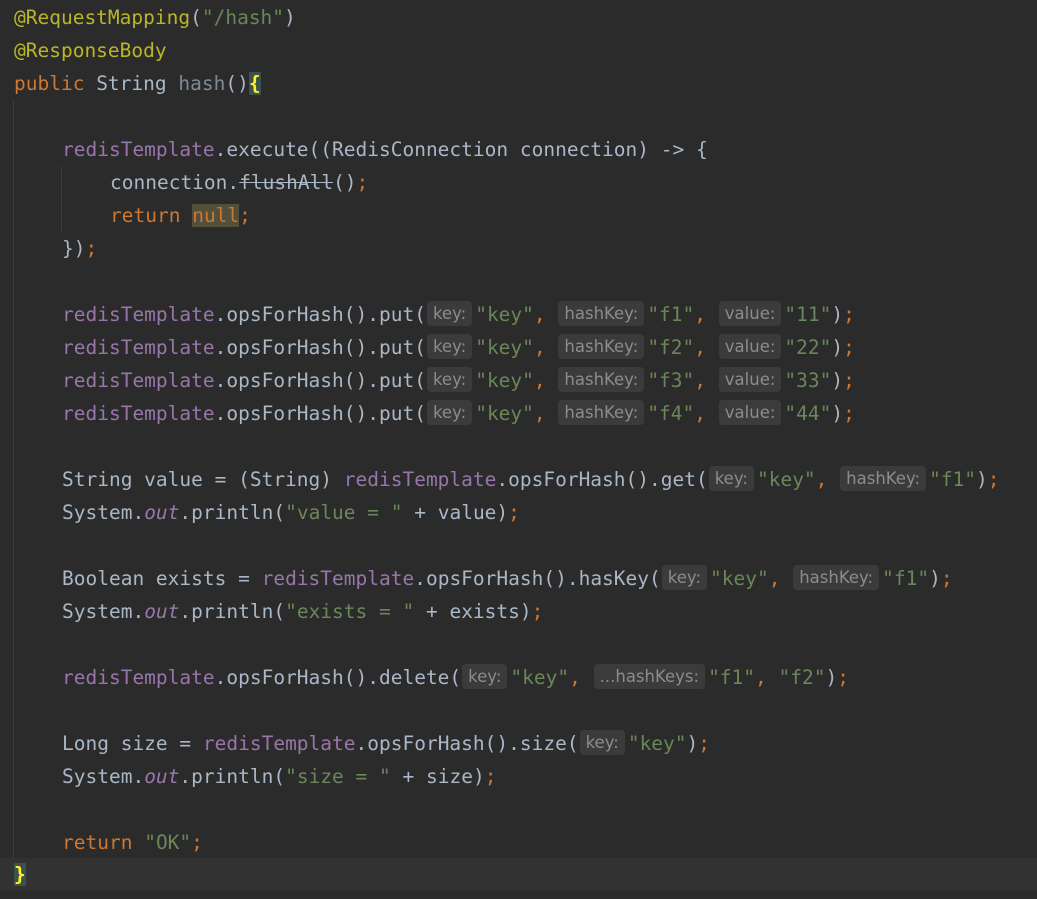 The image size is (1037, 899). I want to click on return-type: String, so click(131, 83).